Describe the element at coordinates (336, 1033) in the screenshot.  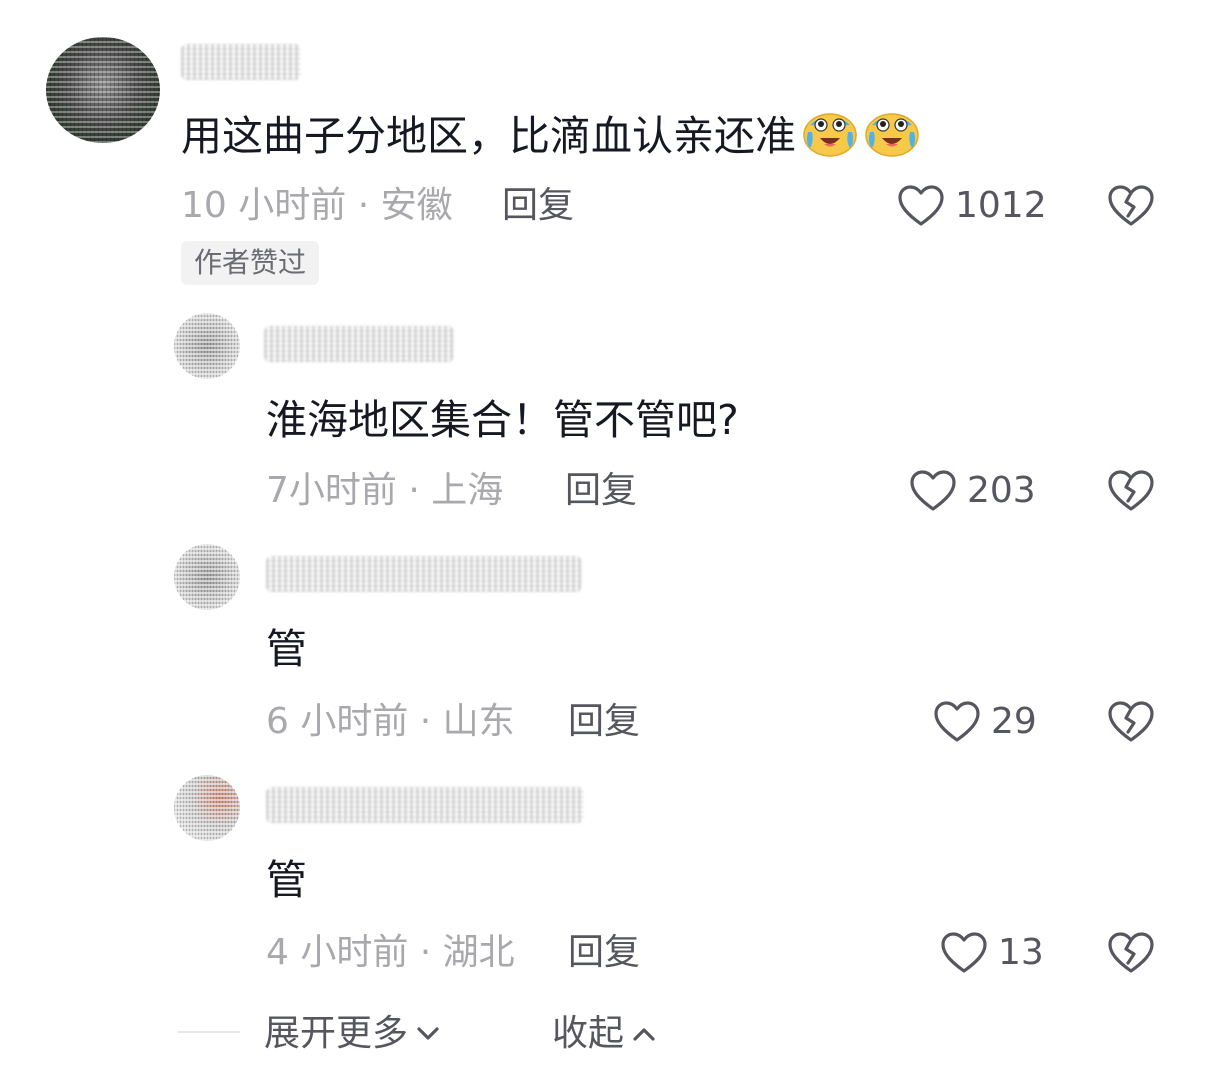
I see `expand-more-label: 展开更多` at that location.